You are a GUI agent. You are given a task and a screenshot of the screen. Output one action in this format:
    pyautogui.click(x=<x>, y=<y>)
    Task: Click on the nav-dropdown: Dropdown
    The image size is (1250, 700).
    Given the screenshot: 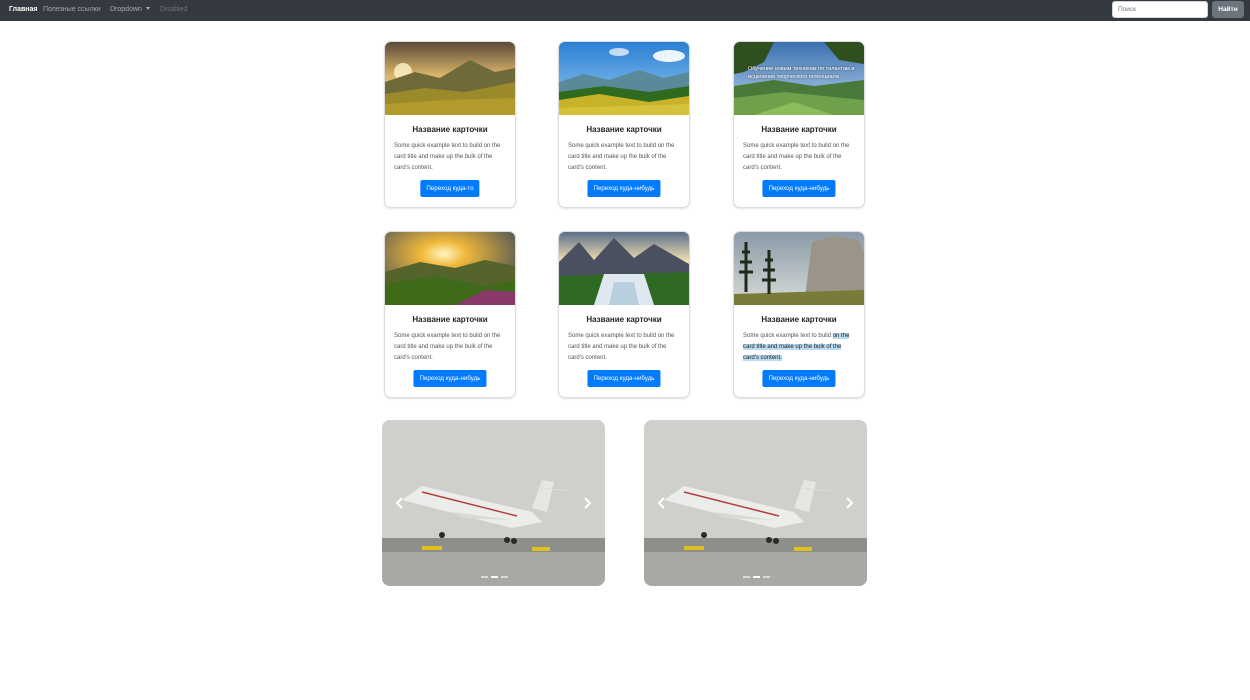 What is the action you would take?
    pyautogui.click(x=130, y=10)
    